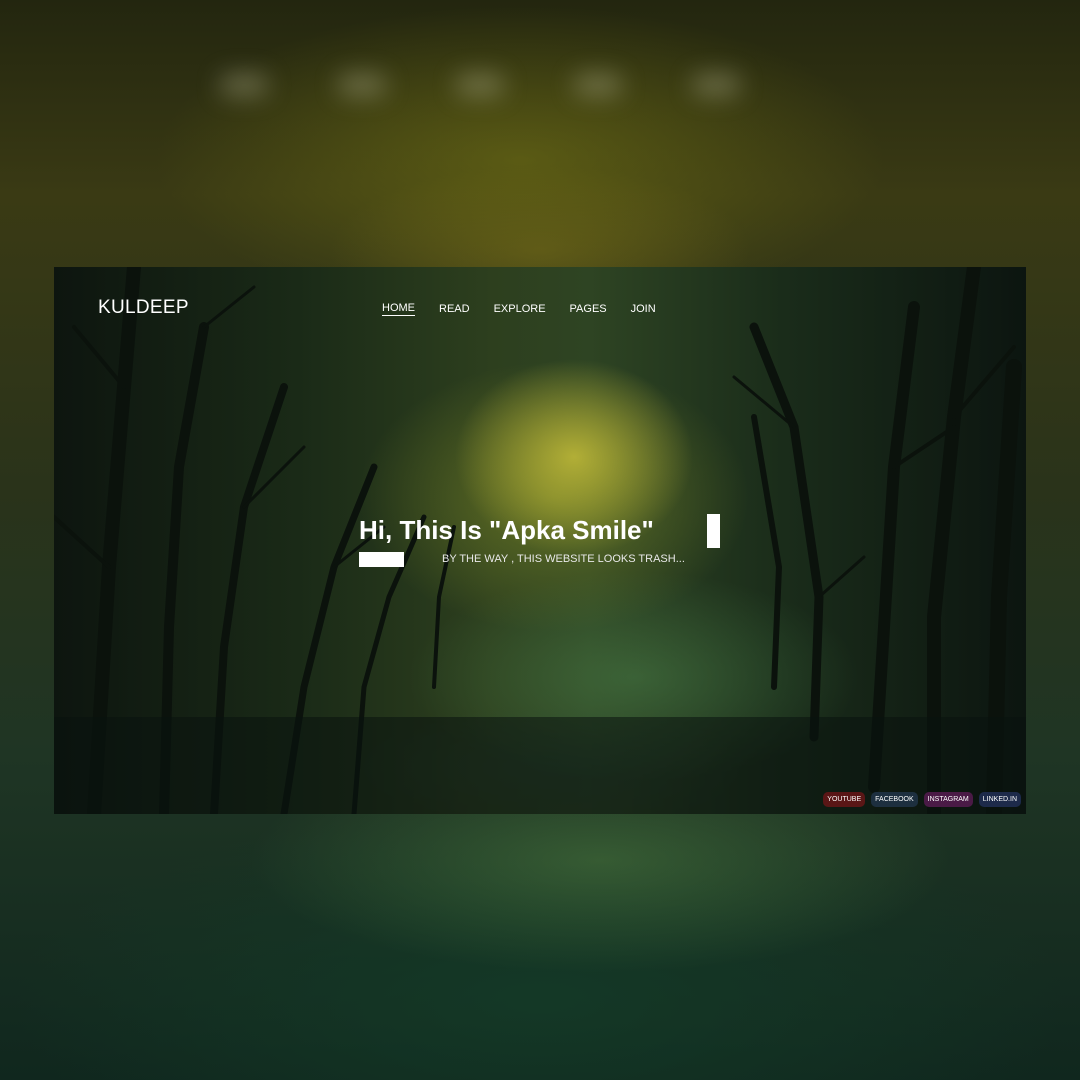  I want to click on nav-home: HOME, so click(398, 309).